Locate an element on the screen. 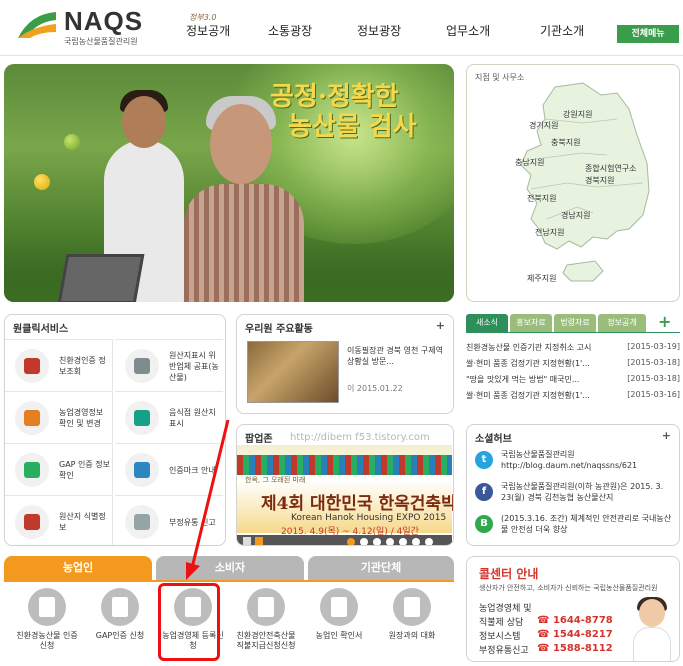  tab-law: 법령자료 is located at coordinates (575, 323).